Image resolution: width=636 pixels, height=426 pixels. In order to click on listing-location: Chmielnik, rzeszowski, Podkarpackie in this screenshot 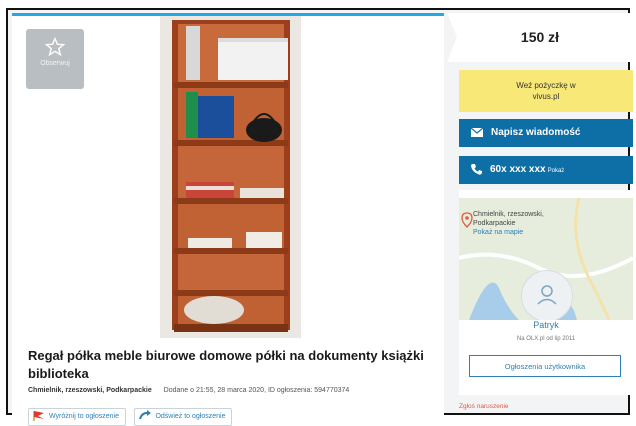, I will do `click(90, 390)`.